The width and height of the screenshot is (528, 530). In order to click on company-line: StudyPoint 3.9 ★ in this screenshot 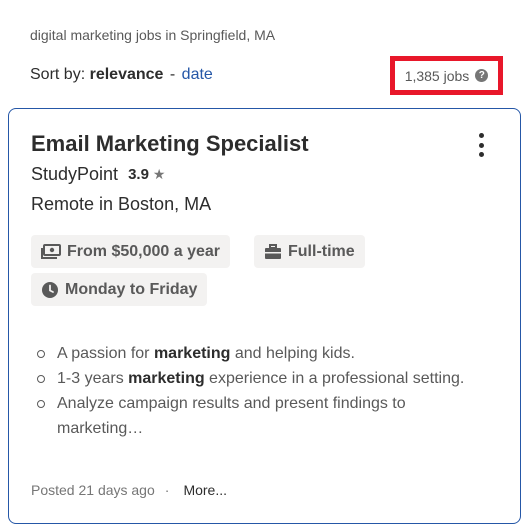, I will do `click(98, 174)`.